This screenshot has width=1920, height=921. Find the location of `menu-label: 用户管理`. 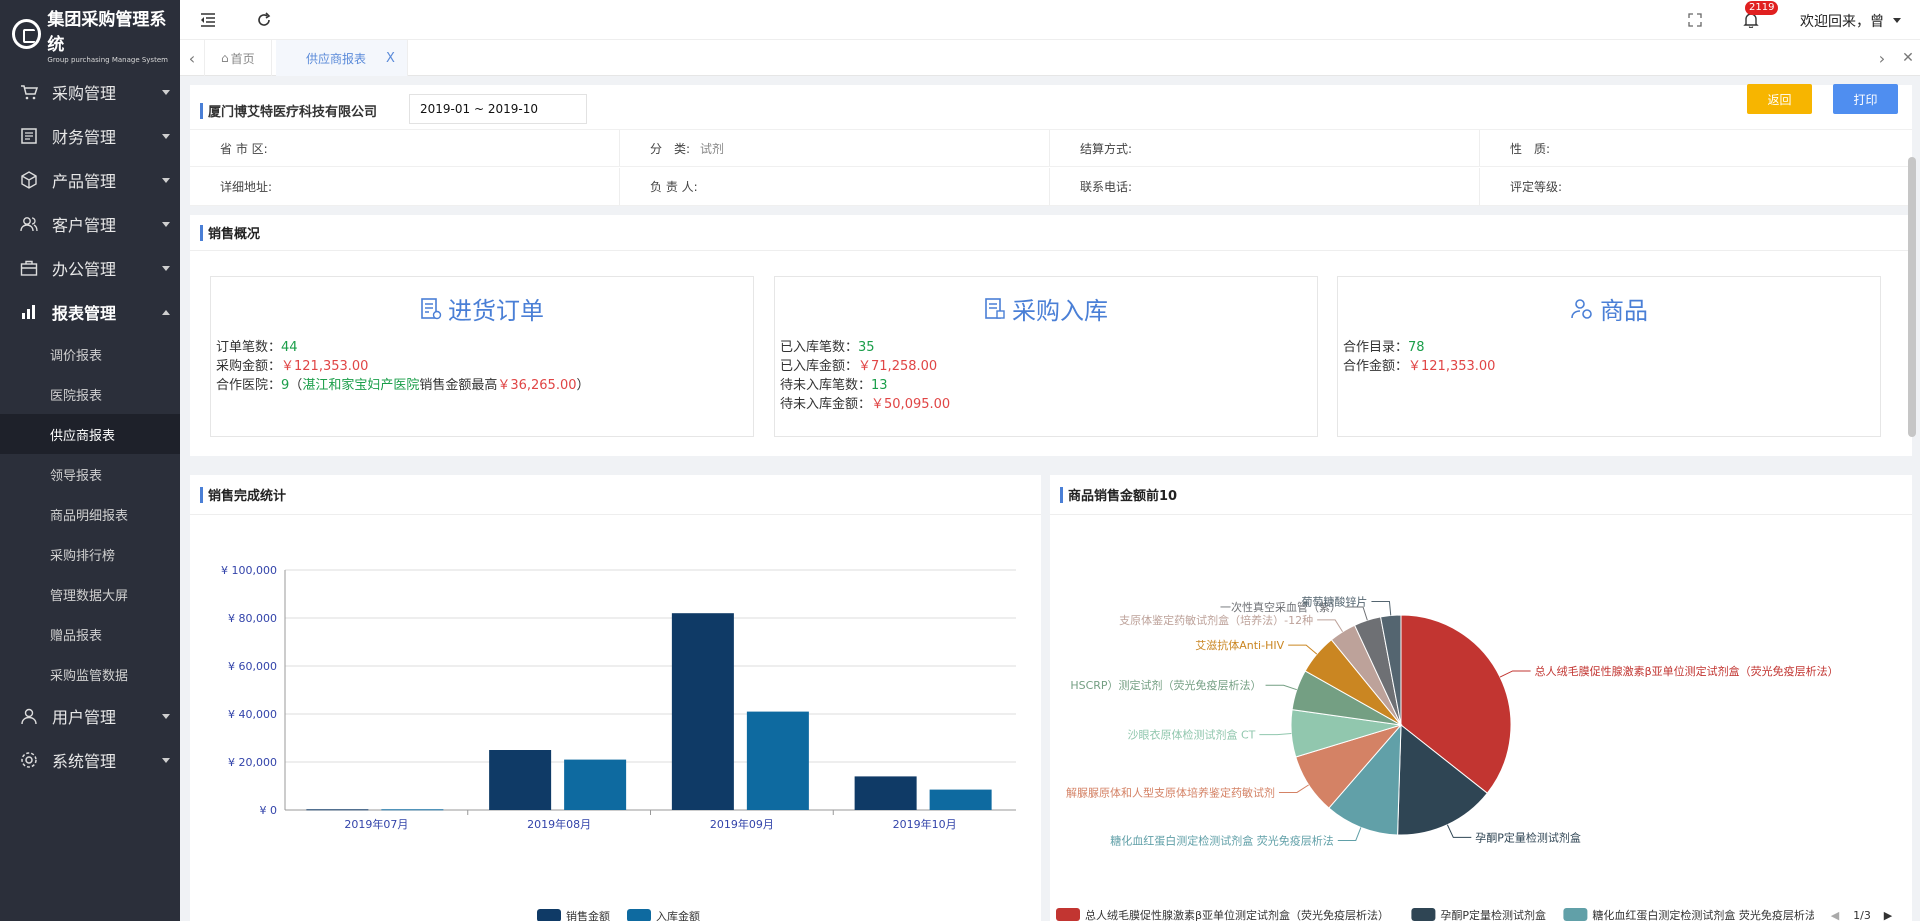

menu-label: 用户管理 is located at coordinates (84, 717).